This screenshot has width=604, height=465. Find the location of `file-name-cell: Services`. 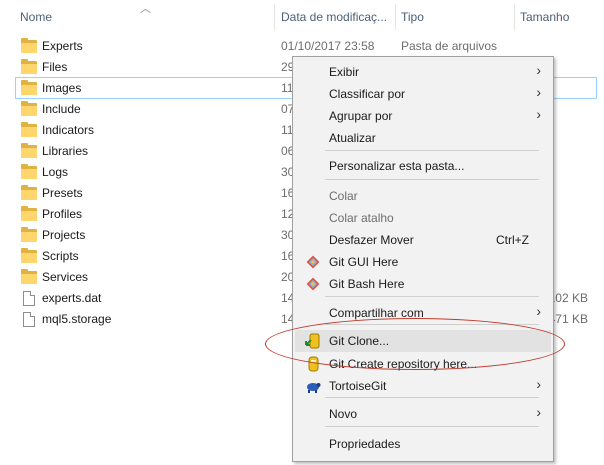

file-name-cell: Services is located at coordinates (55, 276).